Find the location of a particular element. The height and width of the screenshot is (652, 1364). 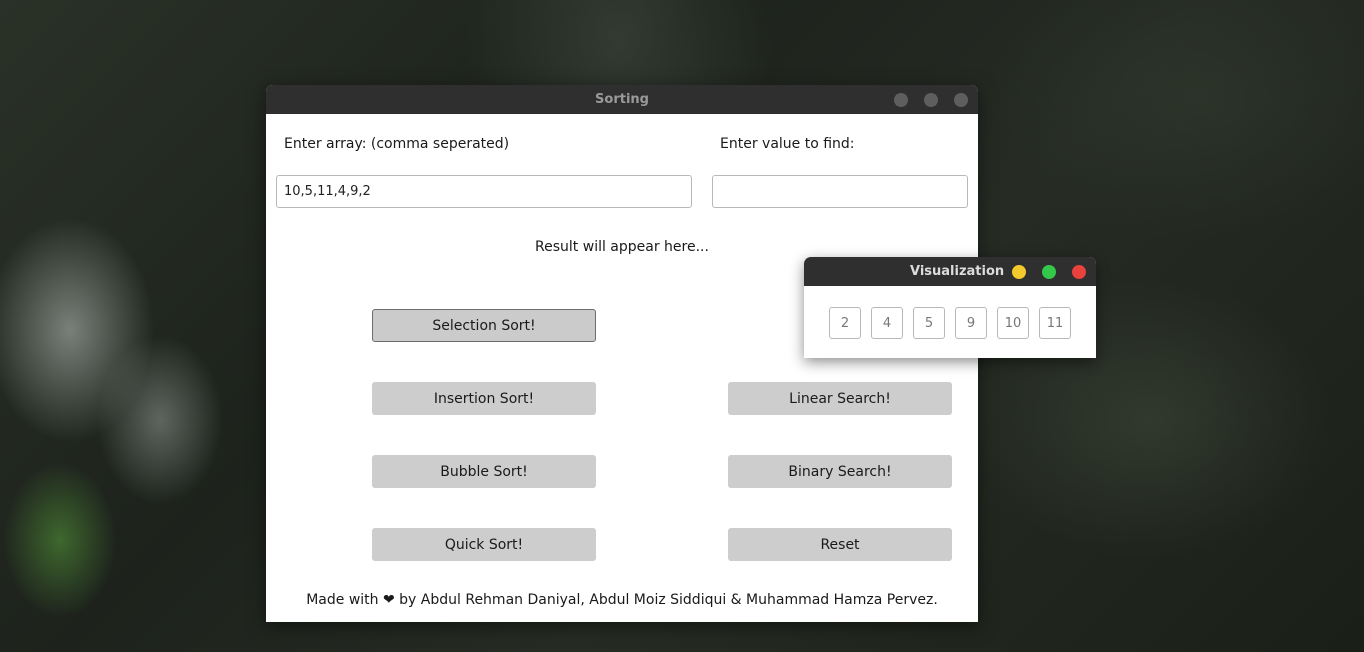

find-value-input is located at coordinates (840, 191).